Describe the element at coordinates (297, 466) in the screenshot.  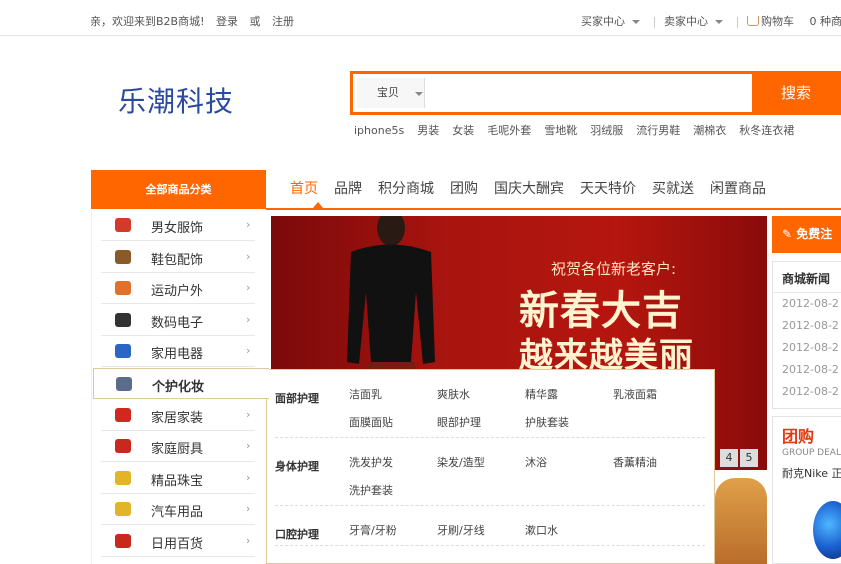
I see `flyout-group-title: 身体护理` at that location.